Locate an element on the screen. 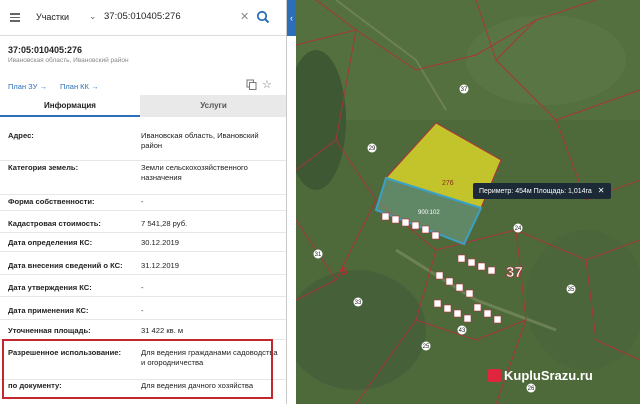 This screenshot has width=640, height=404. watermark: KupluSrazu.ru is located at coordinates (540, 375).